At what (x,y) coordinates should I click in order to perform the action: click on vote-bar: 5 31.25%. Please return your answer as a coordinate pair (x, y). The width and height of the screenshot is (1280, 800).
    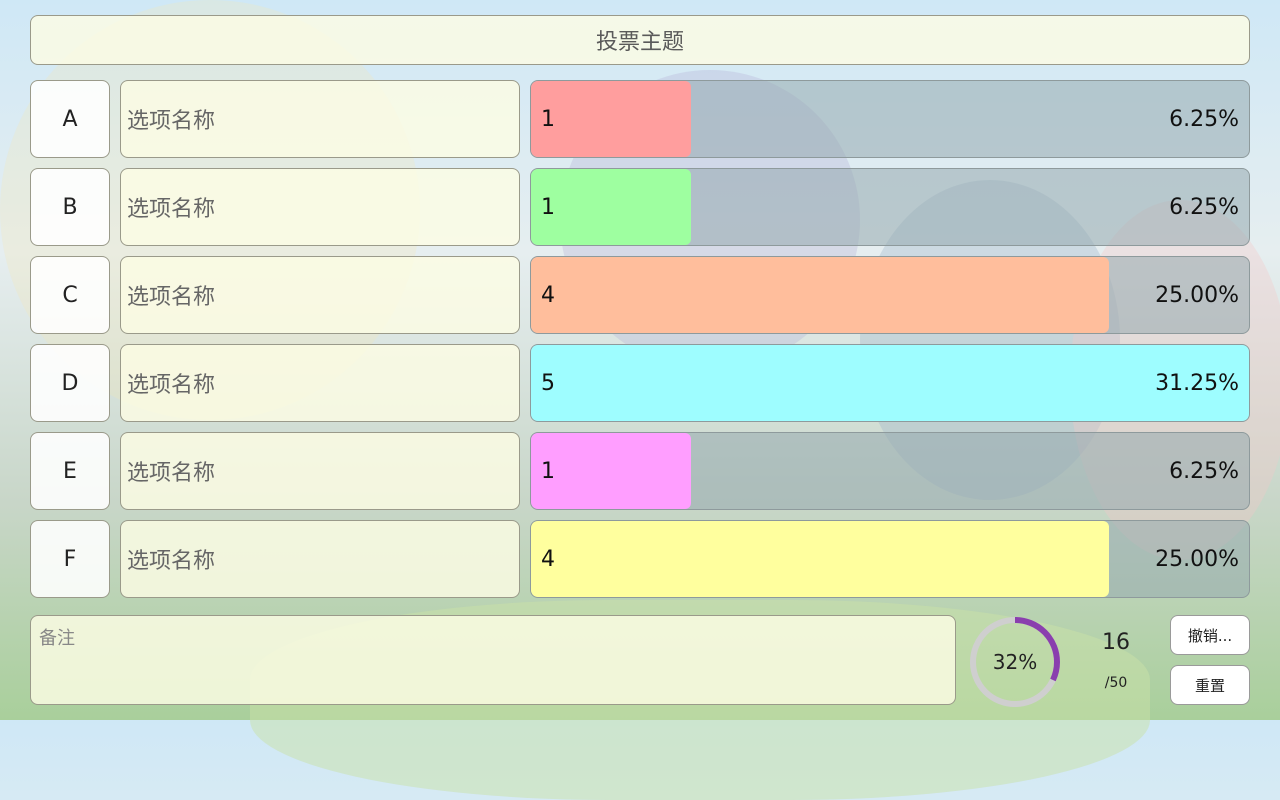
    Looking at the image, I should click on (890, 383).